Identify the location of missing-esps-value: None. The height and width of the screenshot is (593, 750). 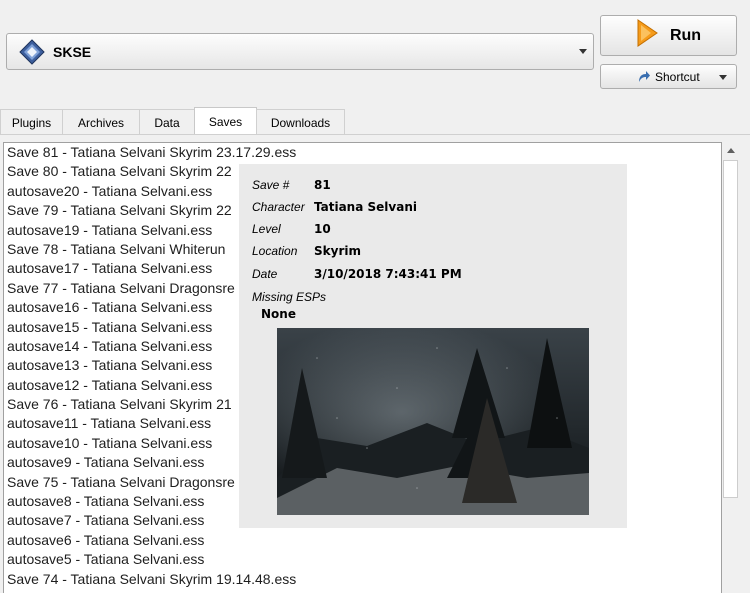
(278, 314).